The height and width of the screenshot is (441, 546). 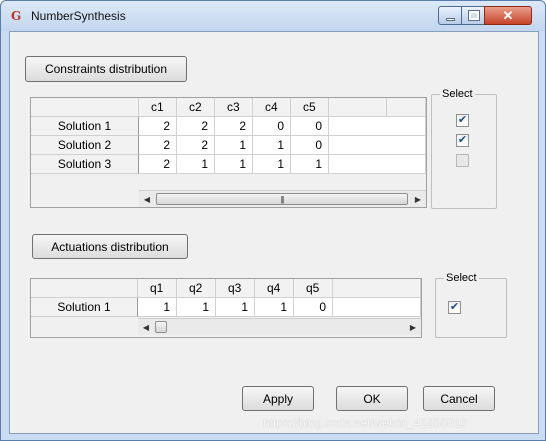 What do you see at coordinates (196, 288) in the screenshot?
I see `column-header-q2: q2` at bounding box center [196, 288].